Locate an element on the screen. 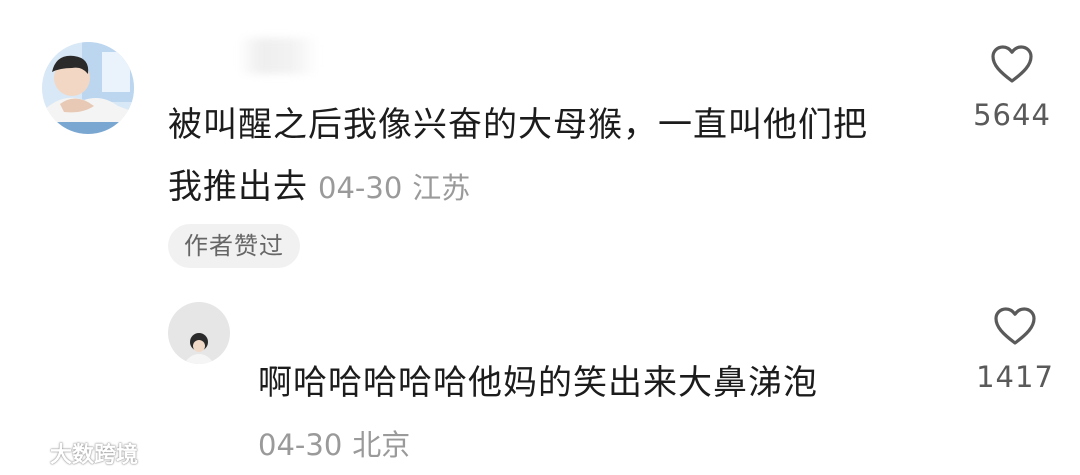  comment-like-button: 5644 is located at coordinates (1012, 88).